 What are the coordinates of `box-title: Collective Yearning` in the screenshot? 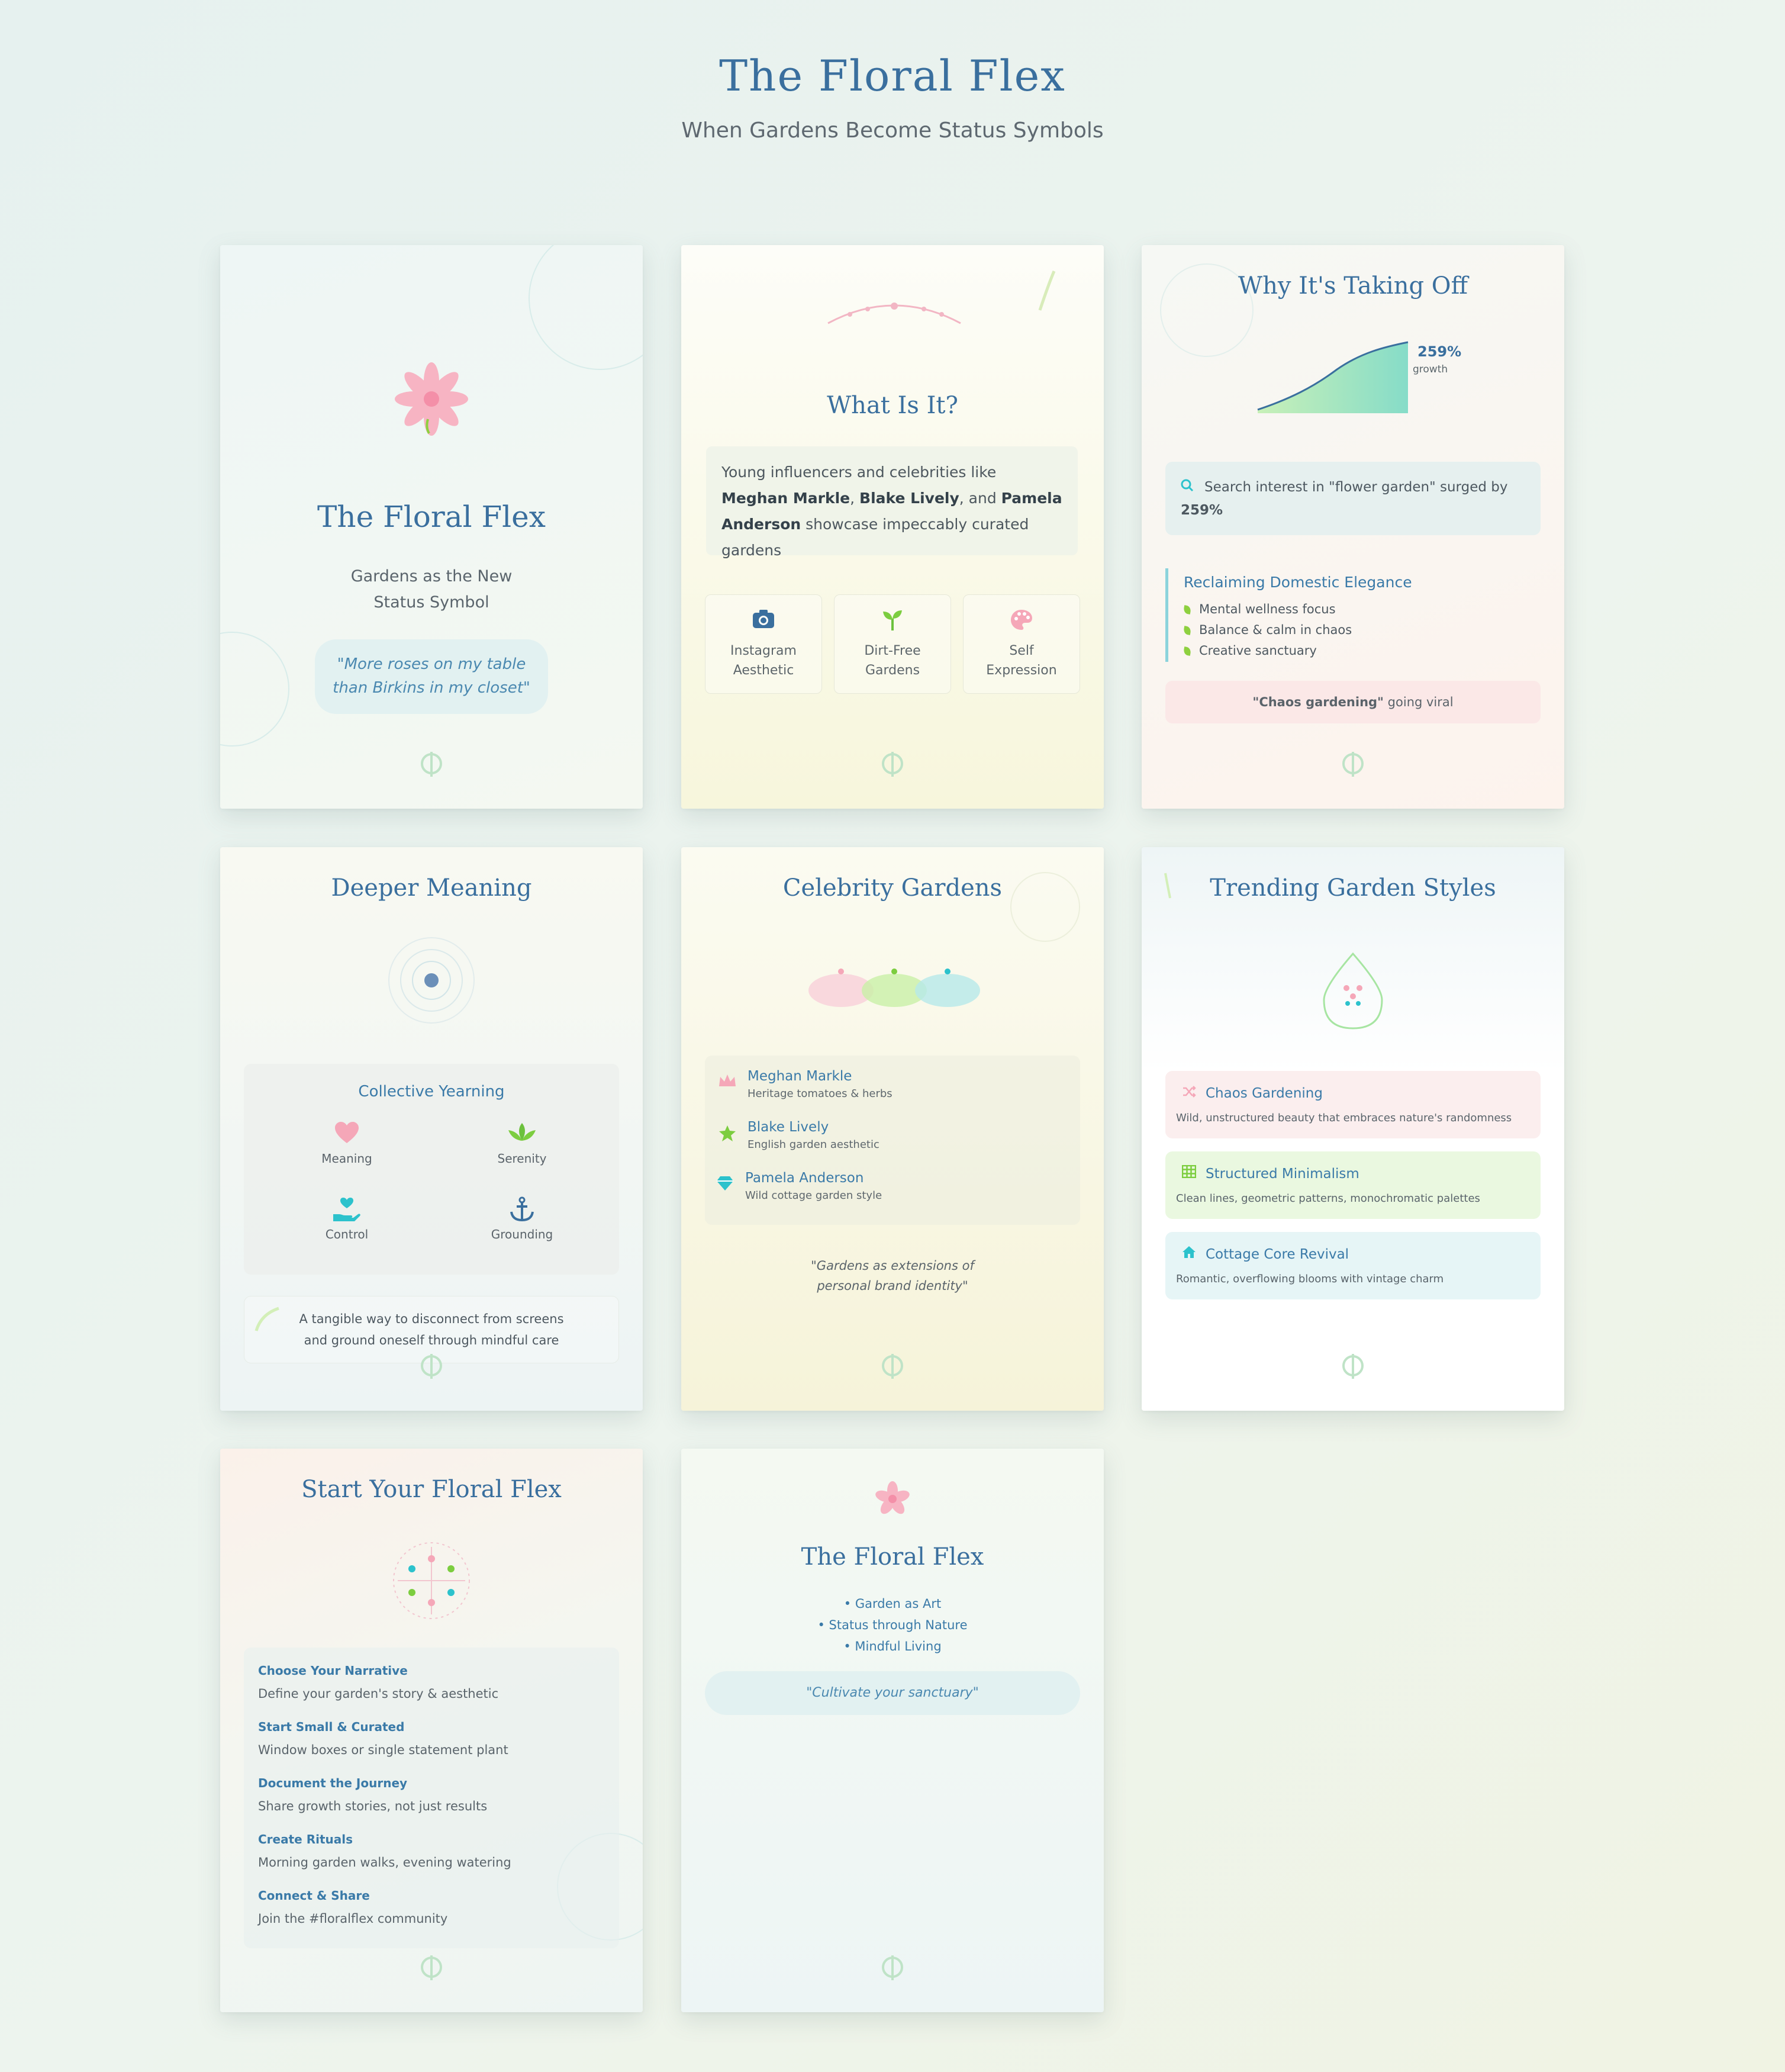 It's located at (431, 1092).